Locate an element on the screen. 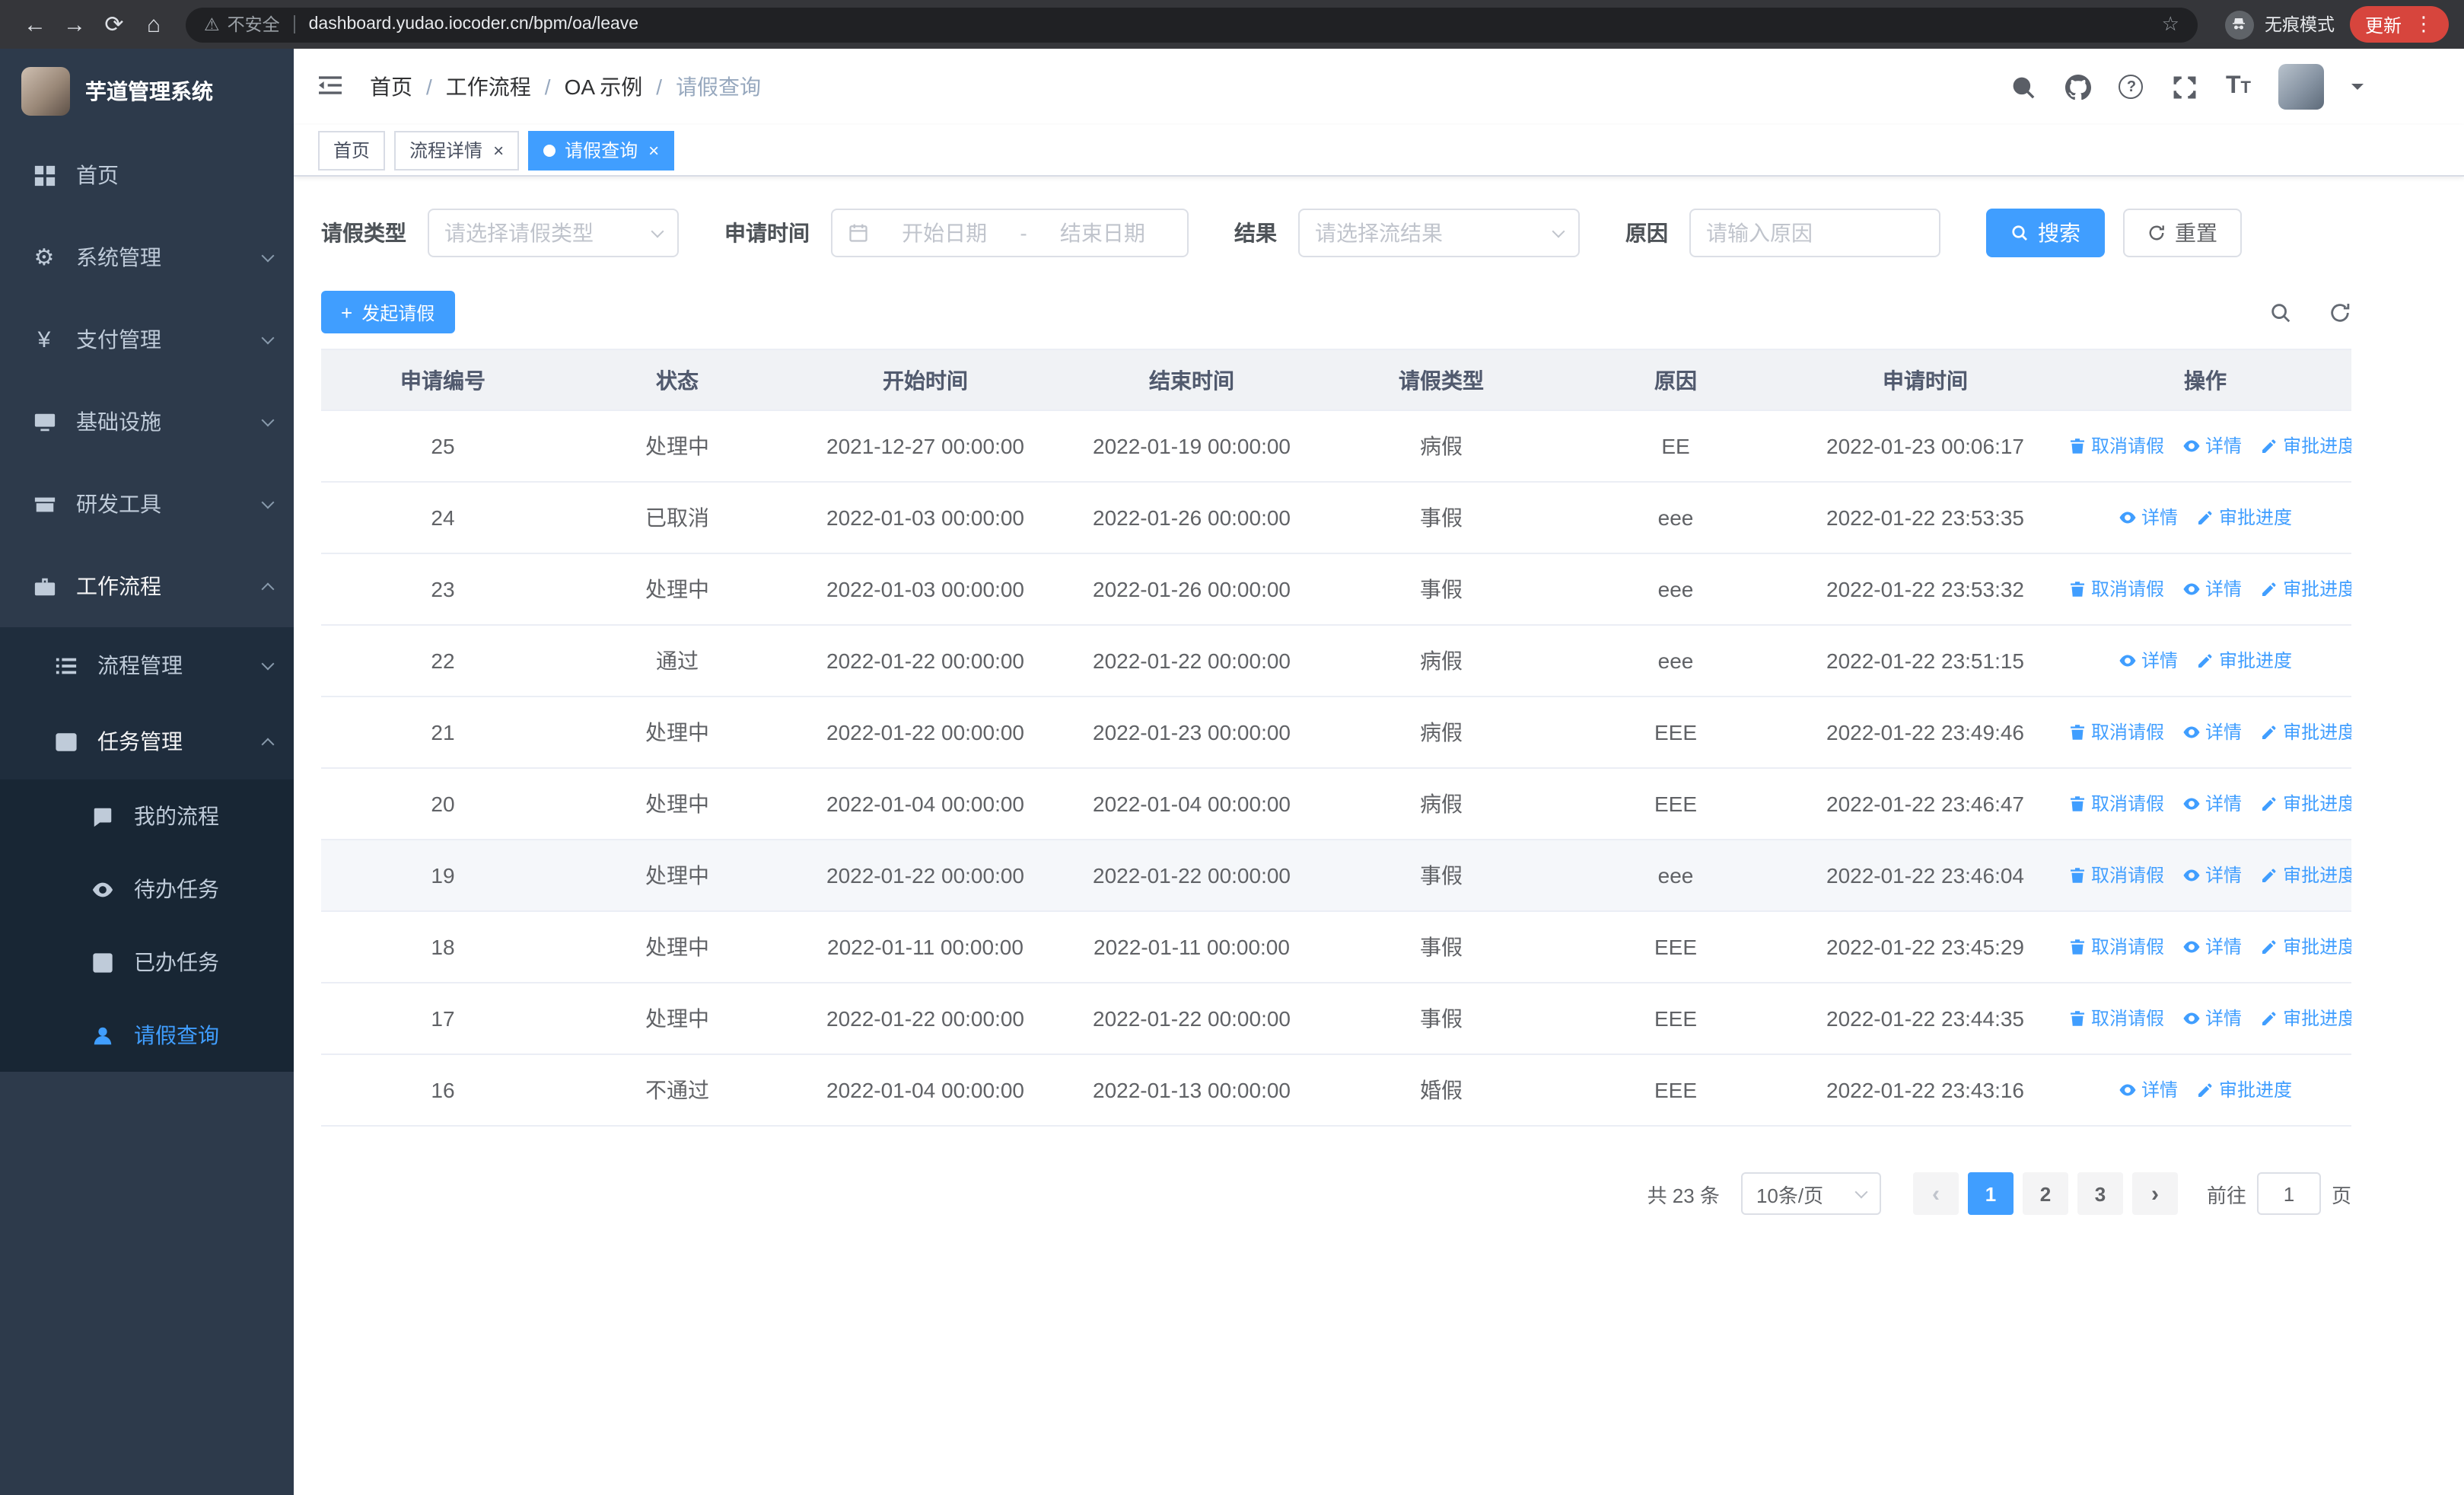 The width and height of the screenshot is (2464, 1495). browser-reload-button: ⟳ is located at coordinates (114, 25).